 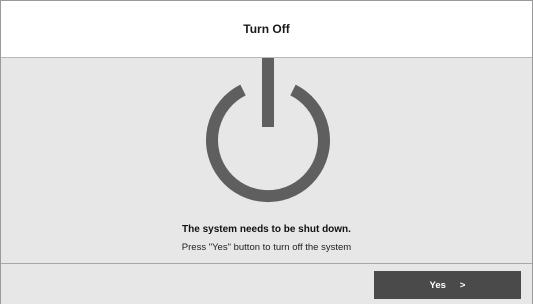 I want to click on dialog-title: Turn Off, so click(x=266, y=29).